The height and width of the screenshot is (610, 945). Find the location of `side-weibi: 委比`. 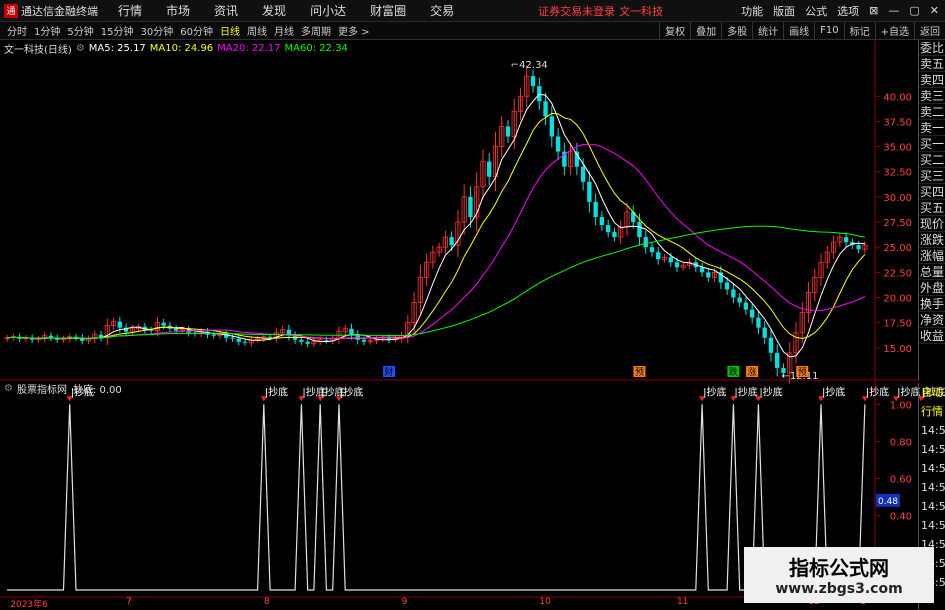

side-weibi: 委比 is located at coordinates (932, 48).